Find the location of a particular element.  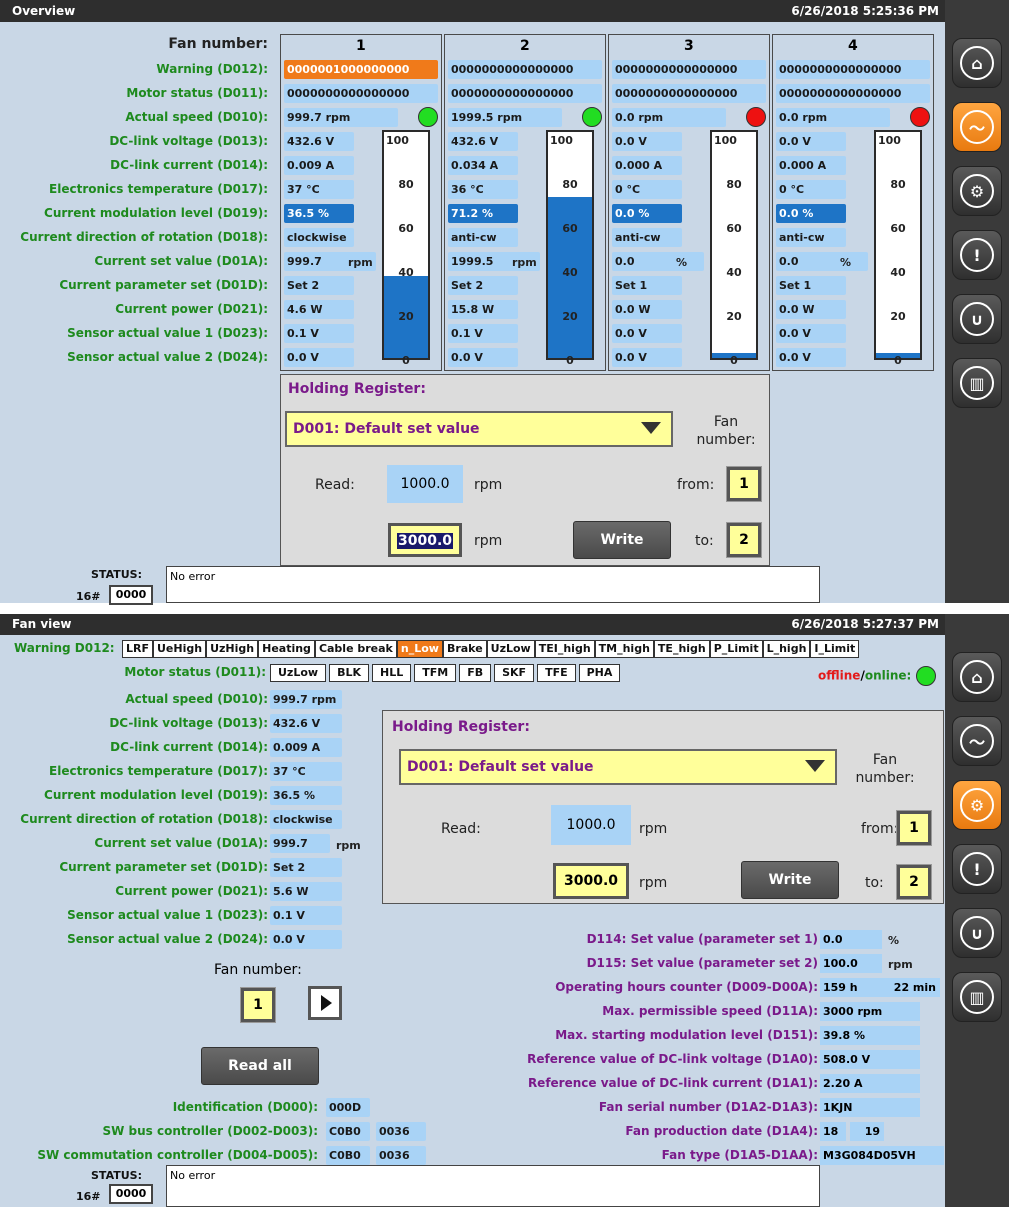

param-value: 159 h is located at coordinates (851, 987).